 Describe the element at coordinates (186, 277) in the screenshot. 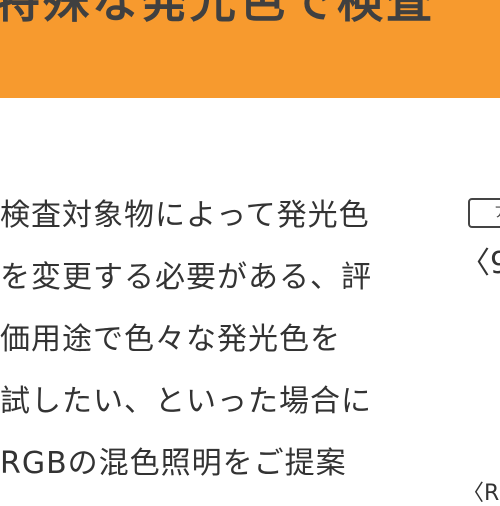

I see `body-line: を変更する必要がある、評` at that location.